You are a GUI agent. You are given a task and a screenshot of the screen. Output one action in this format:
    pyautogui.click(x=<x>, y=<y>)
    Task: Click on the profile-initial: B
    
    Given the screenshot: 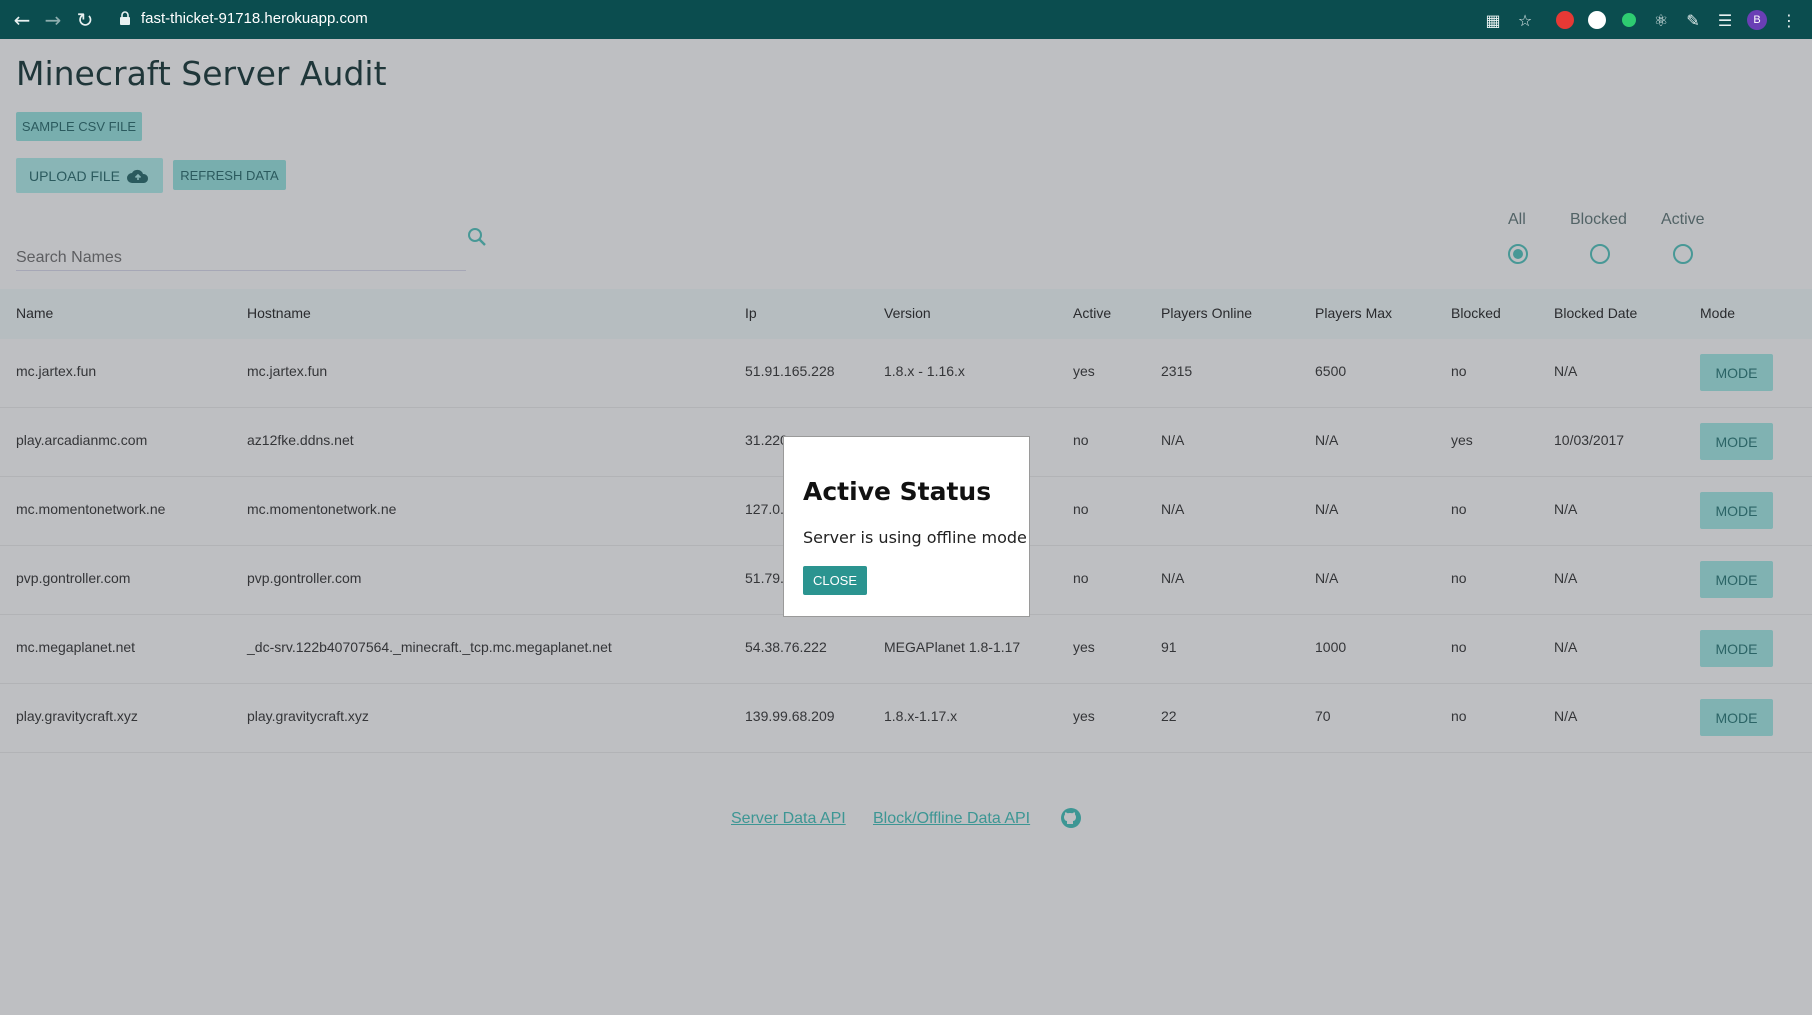 What is the action you would take?
    pyautogui.click(x=1757, y=20)
    